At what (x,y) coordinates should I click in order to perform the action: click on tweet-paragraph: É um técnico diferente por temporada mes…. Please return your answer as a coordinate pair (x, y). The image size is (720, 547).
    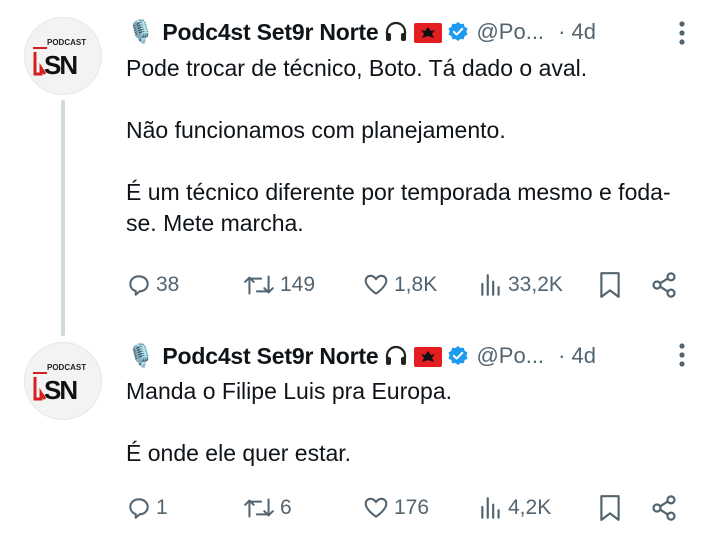
    Looking at the image, I should click on (398, 207).